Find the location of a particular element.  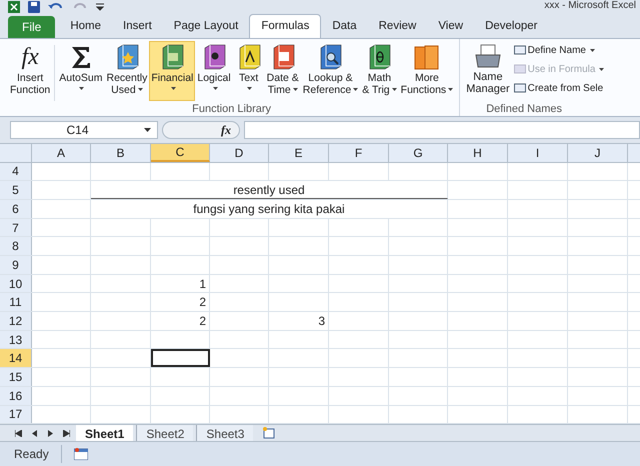

column-header: J is located at coordinates (598, 153).